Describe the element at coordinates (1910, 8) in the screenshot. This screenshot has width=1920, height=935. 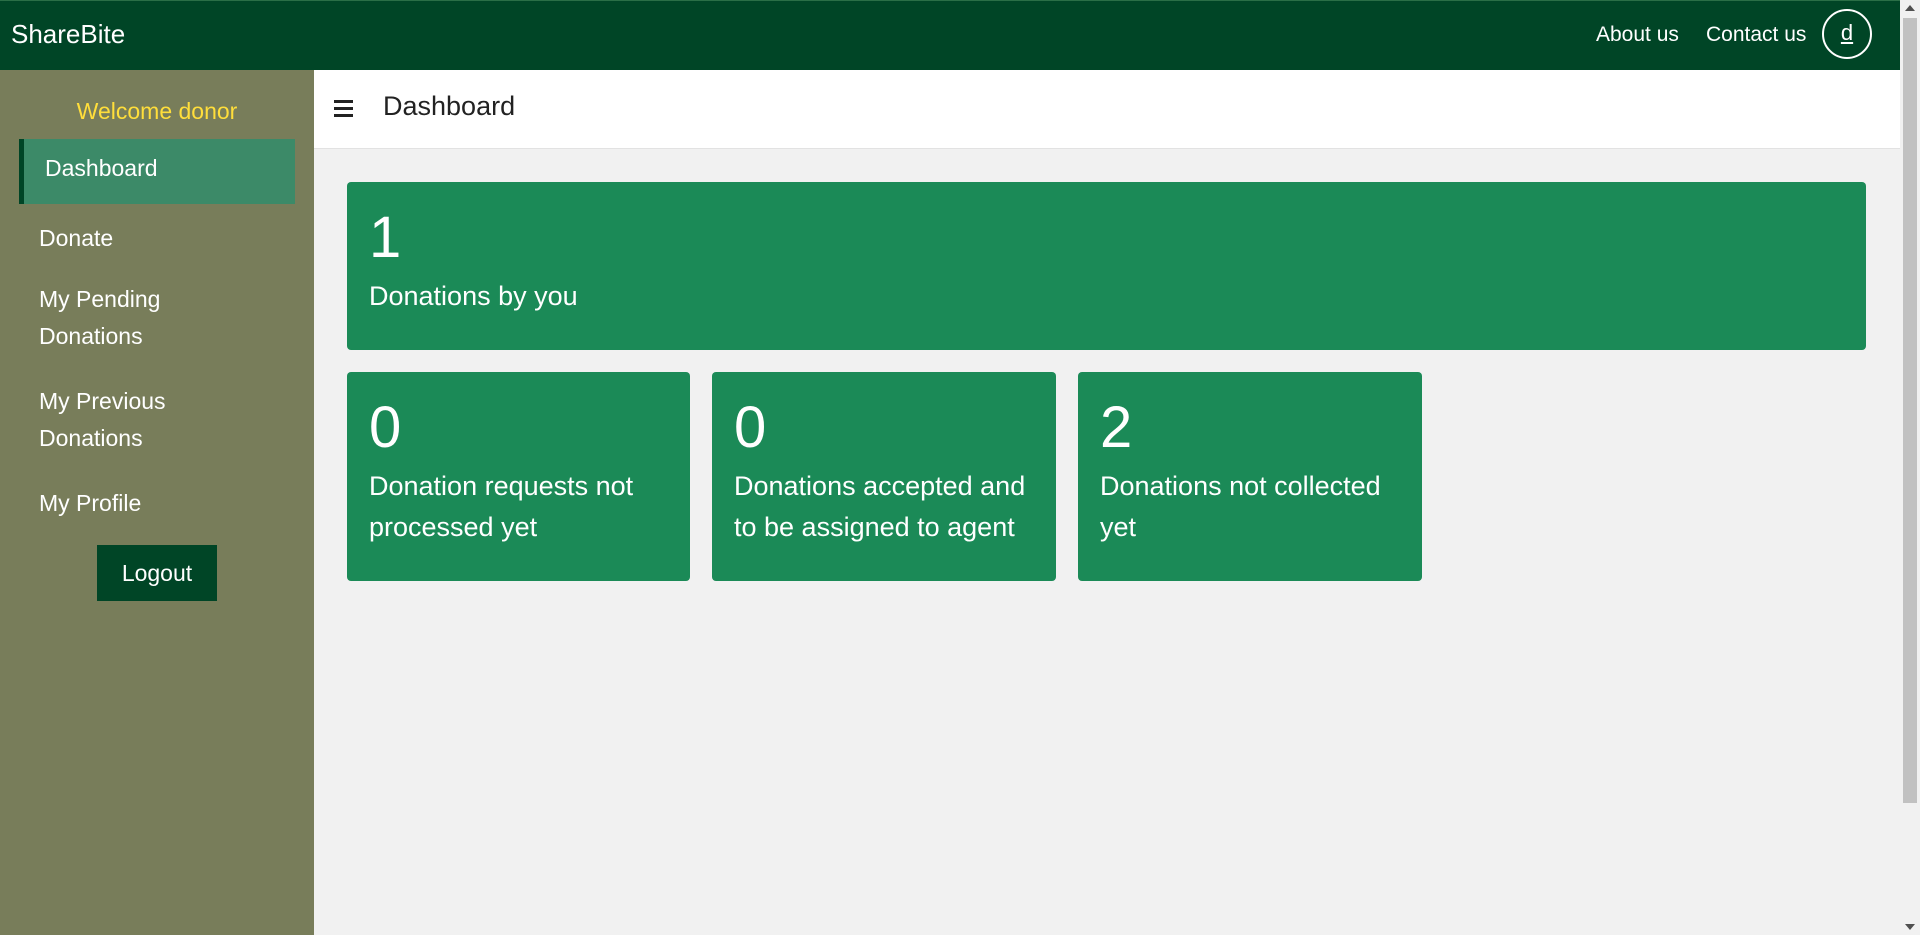
I see `scroll-up-arrow-icon` at that location.